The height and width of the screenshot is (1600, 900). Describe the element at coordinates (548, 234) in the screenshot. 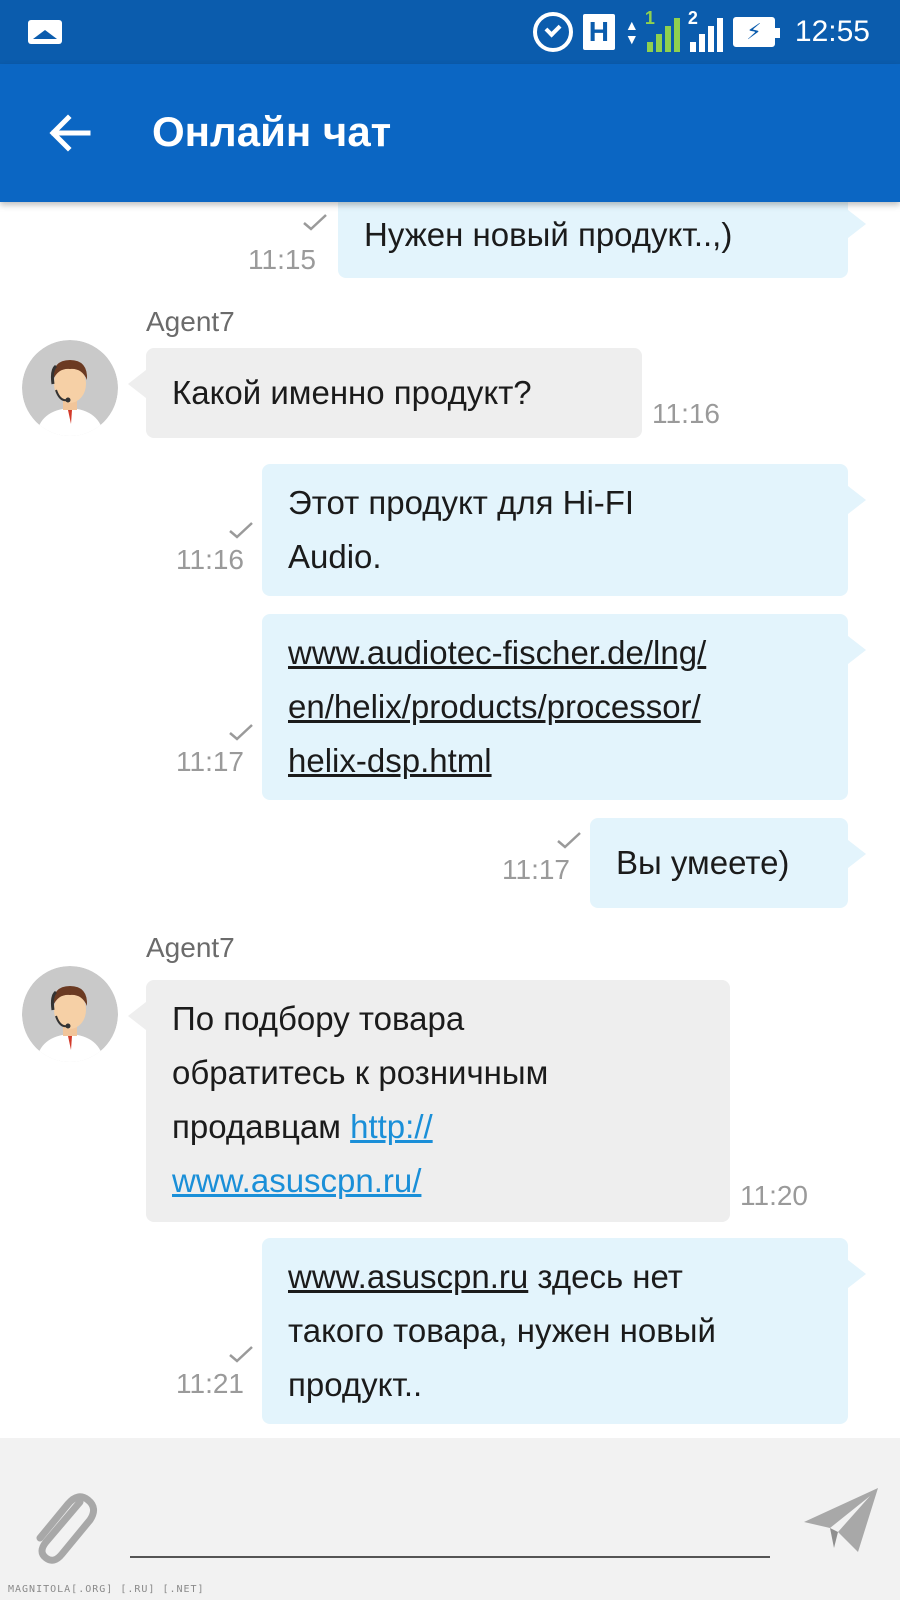

I see `message-text: Нужен новый продукт..,)` at that location.